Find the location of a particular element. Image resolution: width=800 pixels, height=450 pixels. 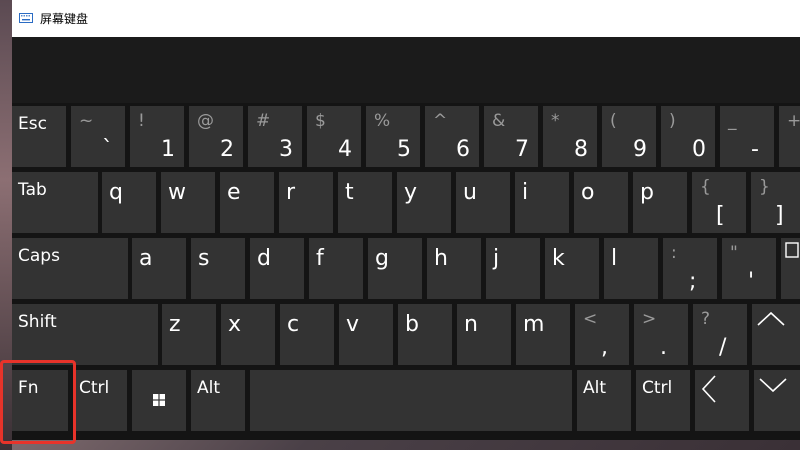

key-letter: n is located at coordinates (471, 324).